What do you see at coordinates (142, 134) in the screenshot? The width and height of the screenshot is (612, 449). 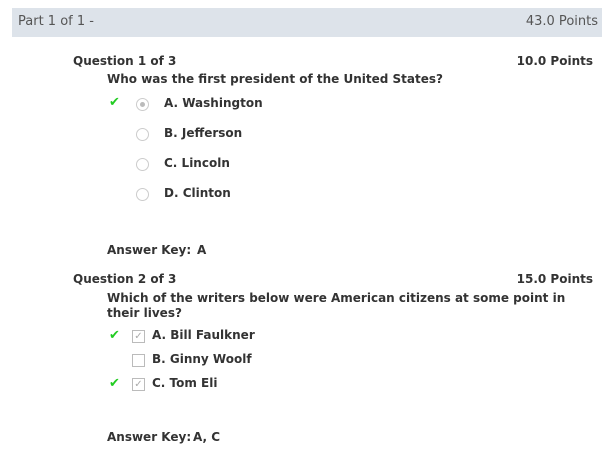 I see `option-b-radio` at bounding box center [142, 134].